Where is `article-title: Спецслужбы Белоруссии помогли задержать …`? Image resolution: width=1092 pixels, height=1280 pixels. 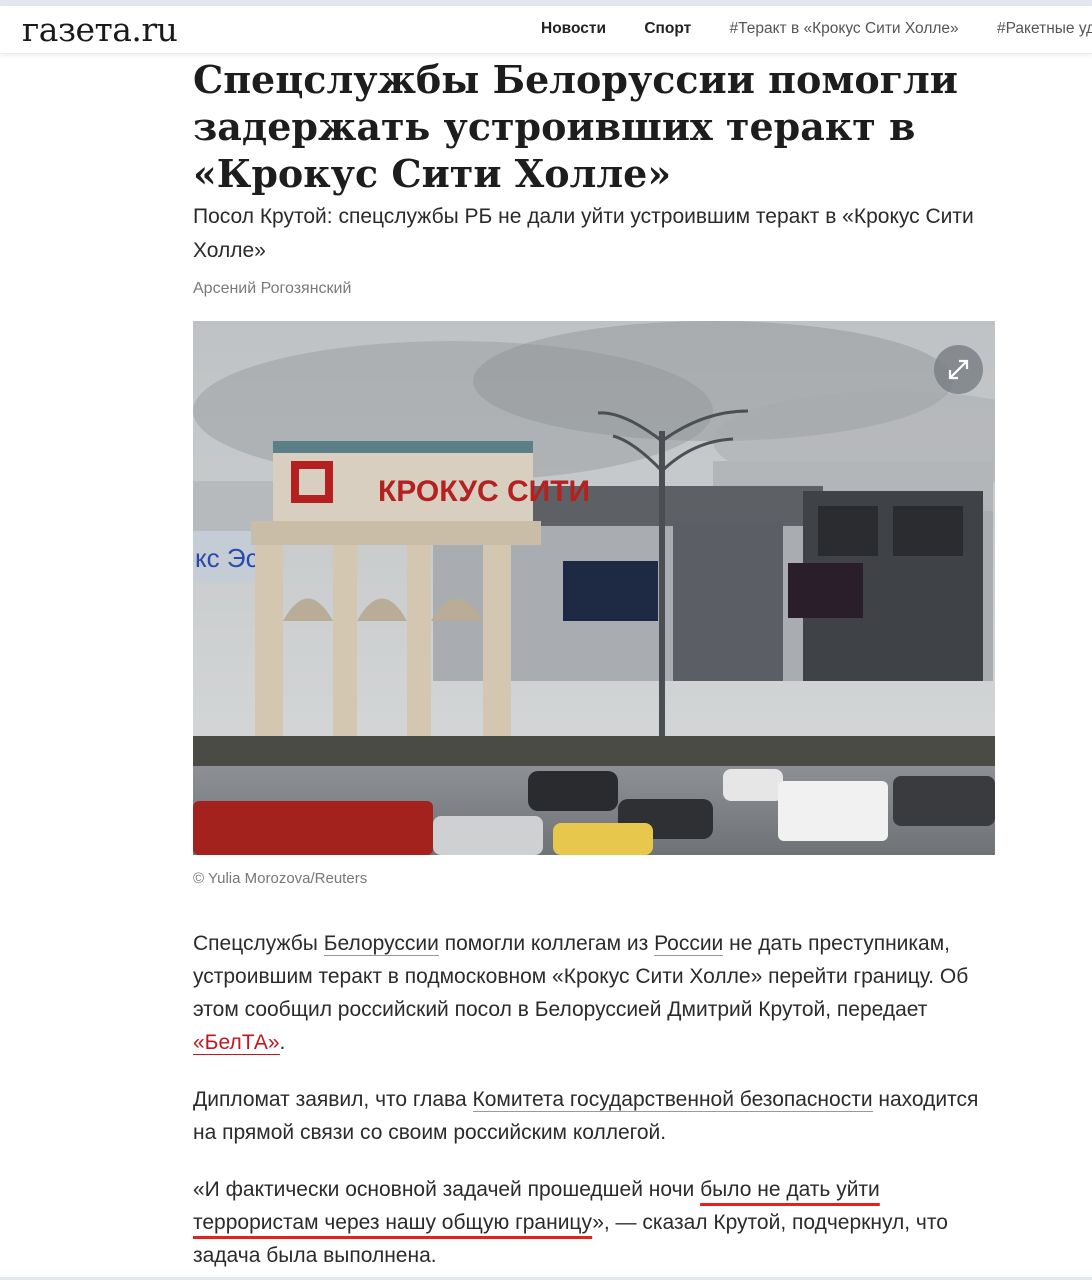 article-title: Спецслужбы Белоруссии помогли задержать … is located at coordinates (575, 126).